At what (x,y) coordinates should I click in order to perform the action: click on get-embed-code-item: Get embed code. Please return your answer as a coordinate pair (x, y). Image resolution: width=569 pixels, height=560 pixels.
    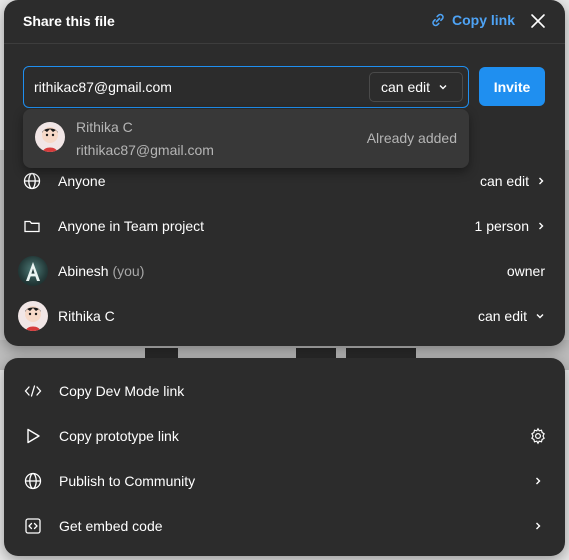
    Looking at the image, I should click on (284, 526).